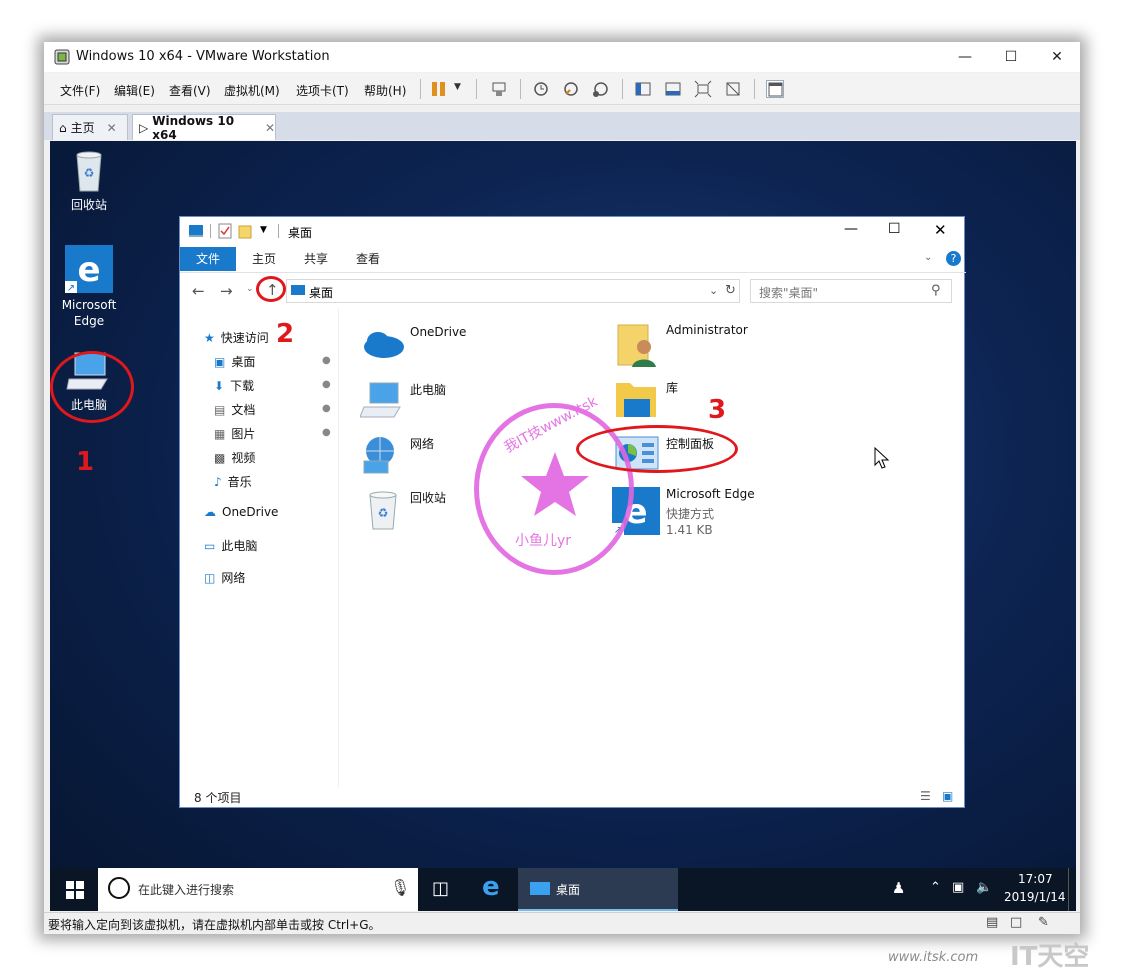 This screenshot has width=1124, height=980. What do you see at coordinates (601, 89) in the screenshot?
I see `snapshot-manager-icon` at bounding box center [601, 89].